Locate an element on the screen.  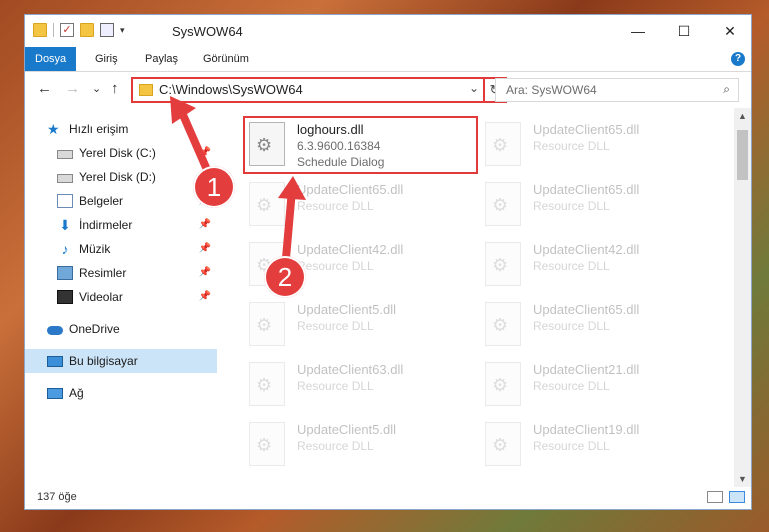
new-folder-icon is located at coordinates (87, 30).